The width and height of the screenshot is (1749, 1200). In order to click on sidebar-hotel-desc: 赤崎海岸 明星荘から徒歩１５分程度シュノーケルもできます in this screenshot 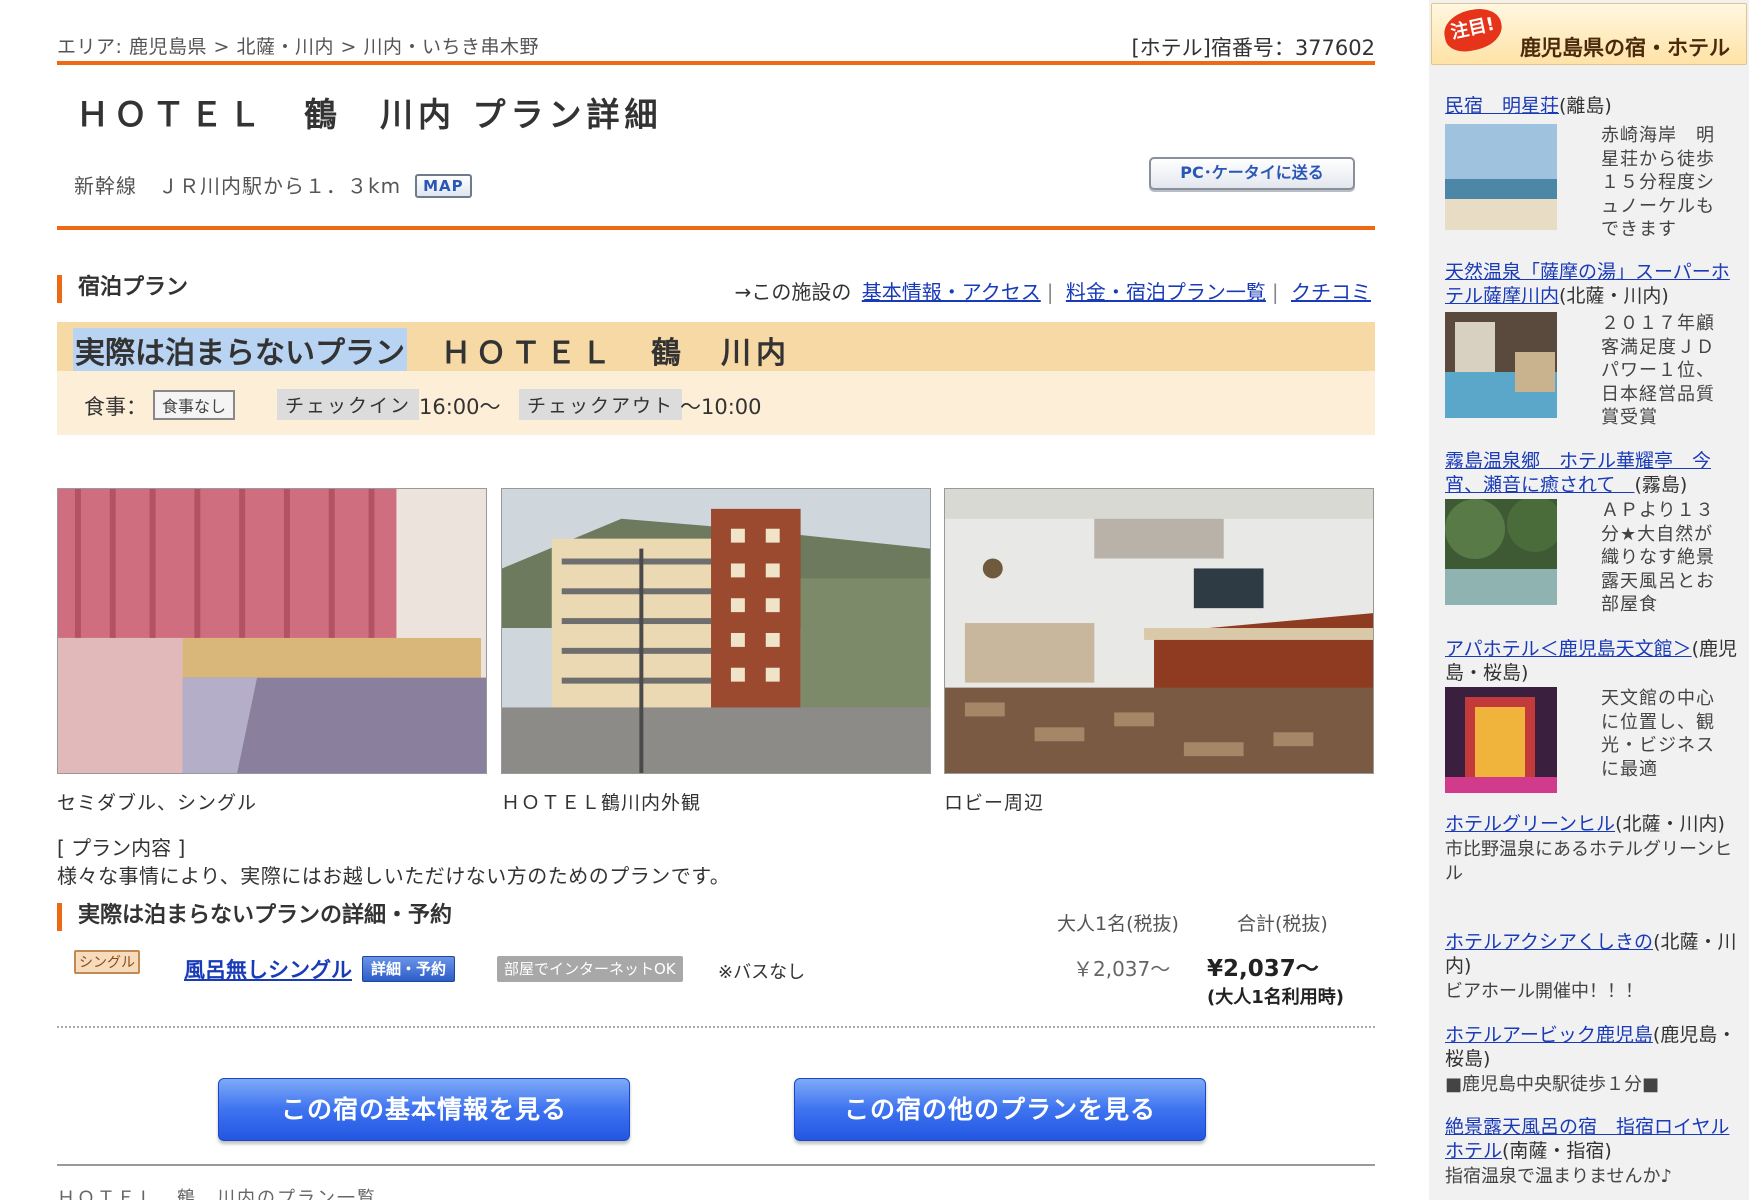, I will do `click(1658, 182)`.